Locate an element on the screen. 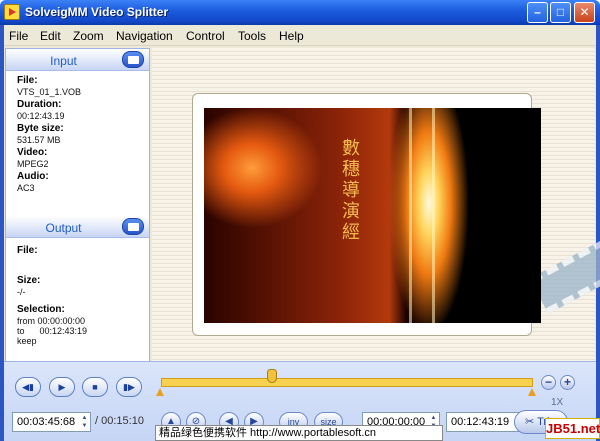 Image resolution: width=600 pixels, height=441 pixels. minimize-button: – is located at coordinates (537, 12).